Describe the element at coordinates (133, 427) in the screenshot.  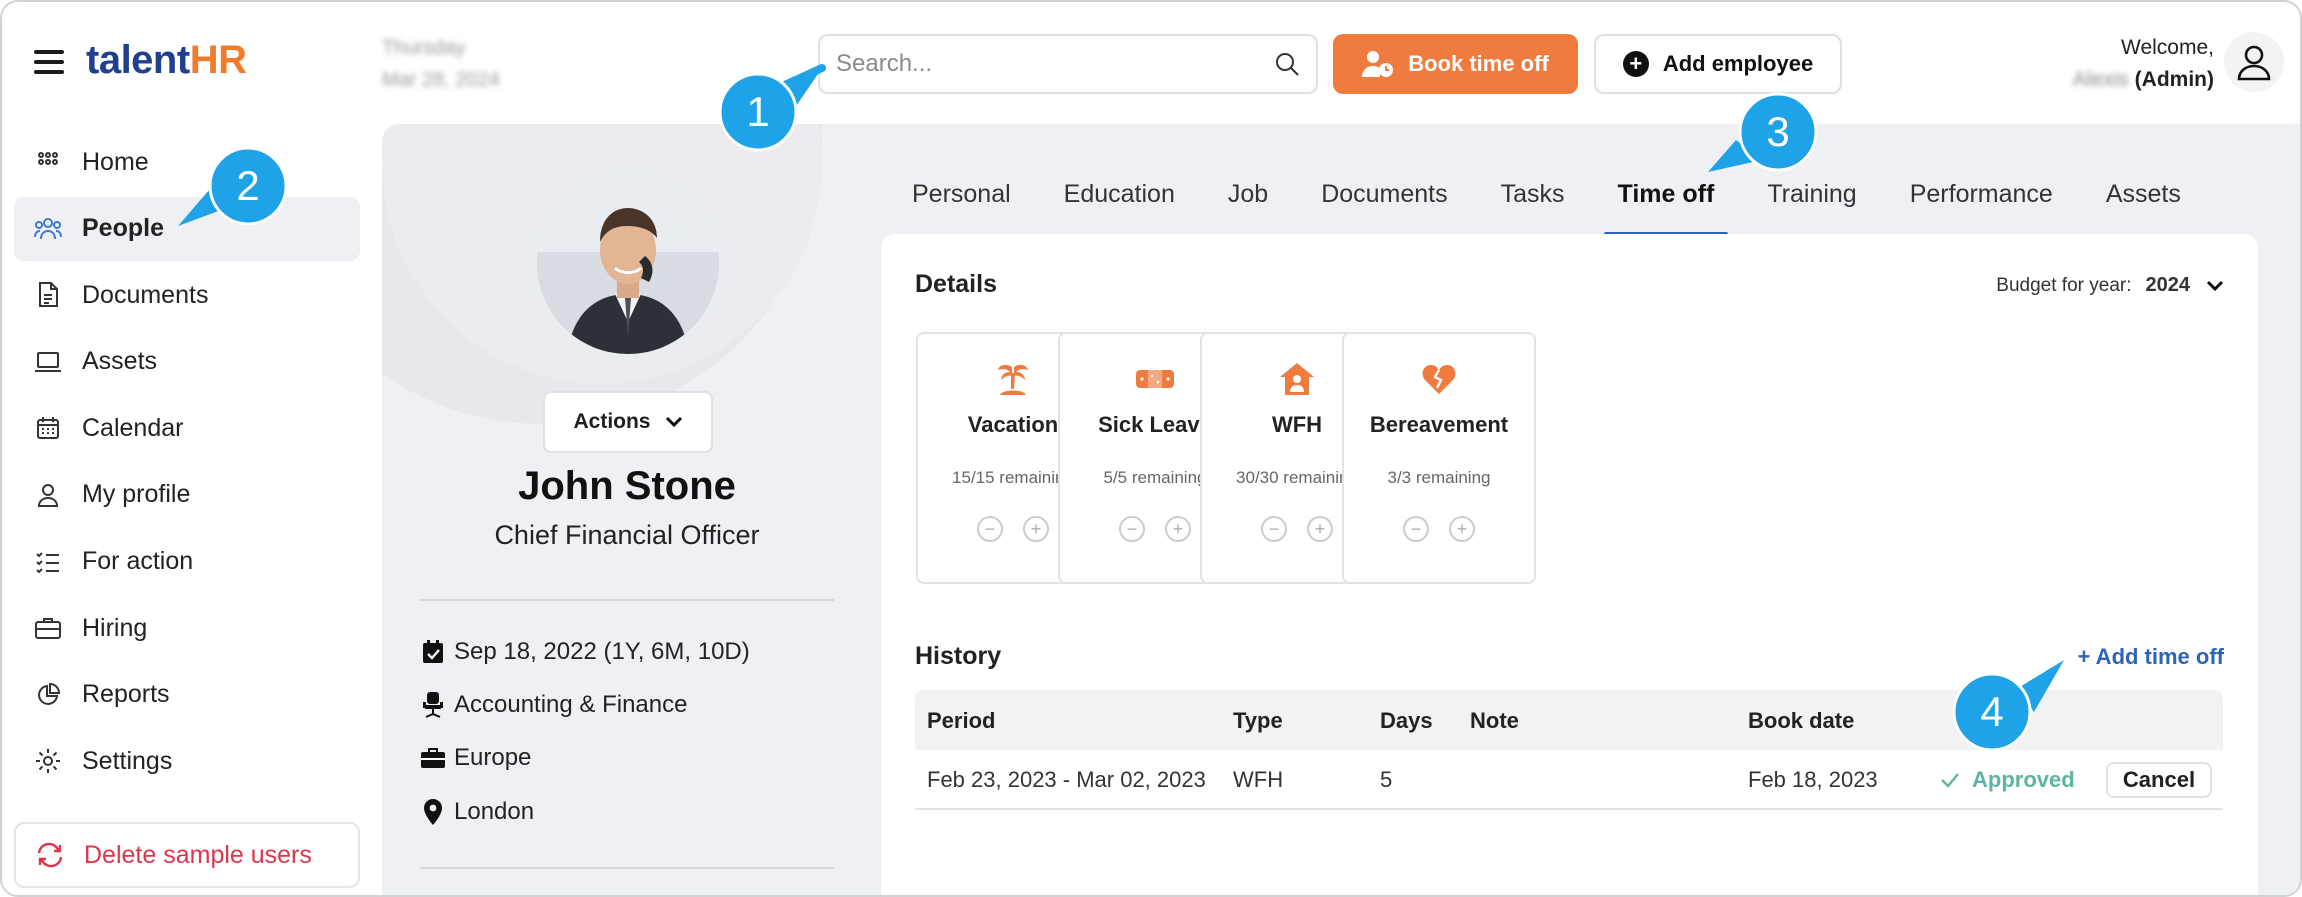
I see `sidebar-item-label: Calendar` at that location.